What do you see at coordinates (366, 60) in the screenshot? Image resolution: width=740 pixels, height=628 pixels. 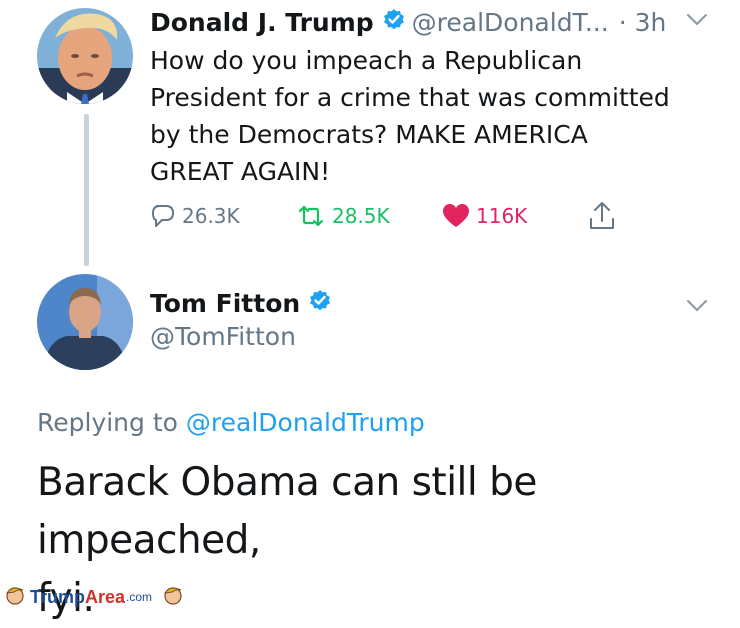 I see `tweet-text-line: How do you impeach a Republican` at bounding box center [366, 60].